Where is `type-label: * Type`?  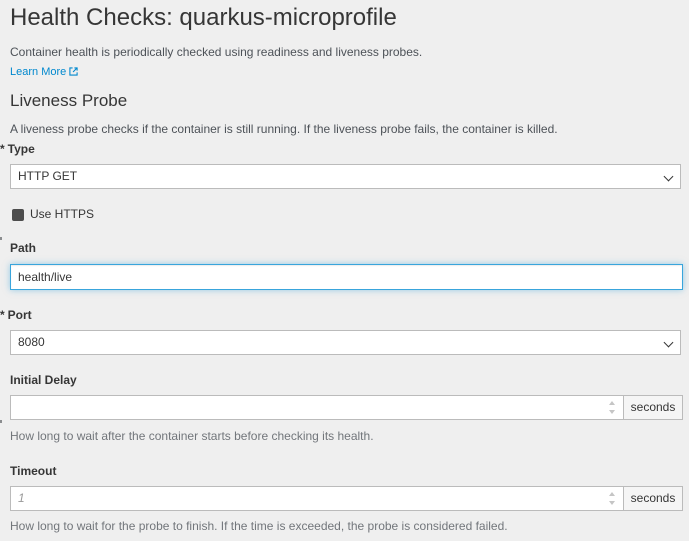
type-label: * Type is located at coordinates (17, 149).